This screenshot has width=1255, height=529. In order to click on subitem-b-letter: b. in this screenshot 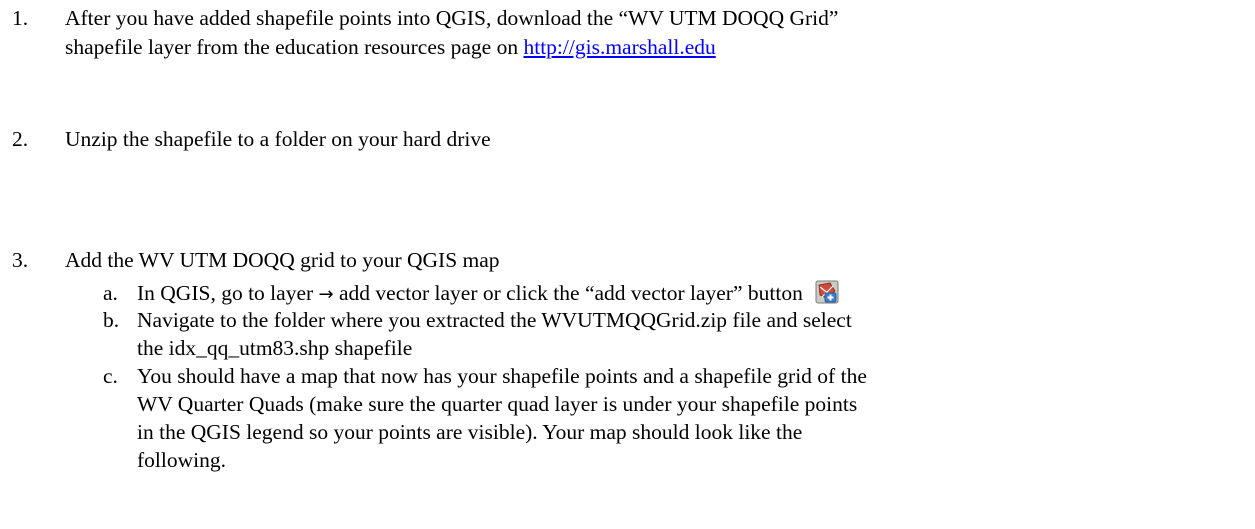, I will do `click(111, 320)`.